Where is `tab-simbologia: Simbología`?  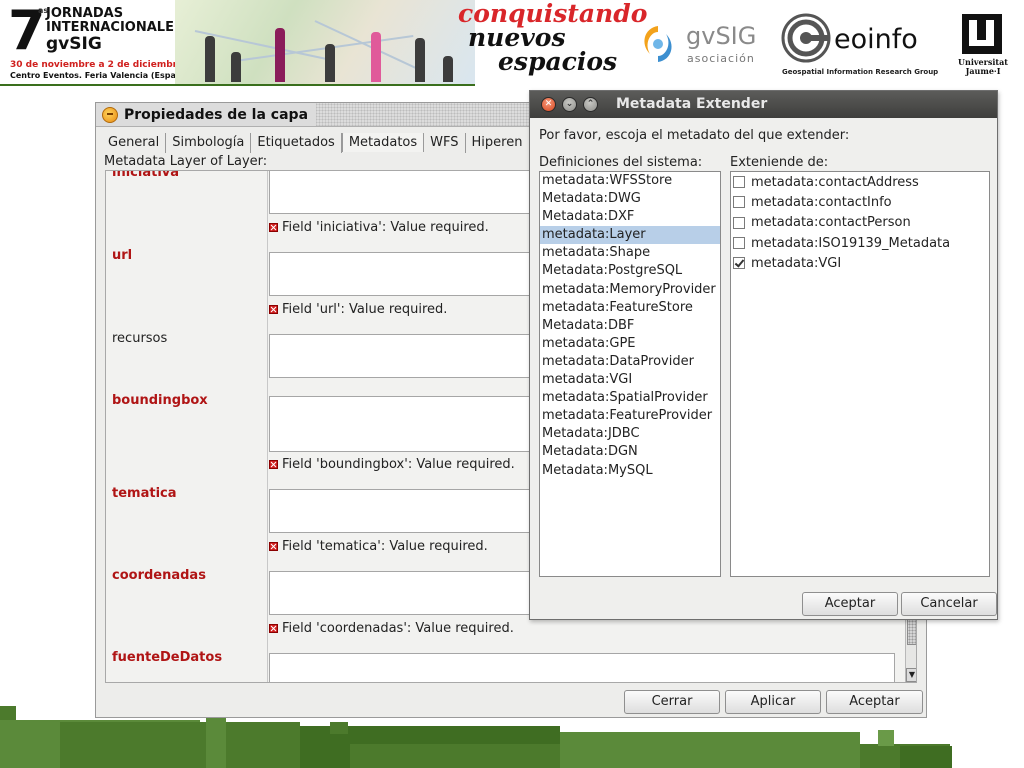 tab-simbologia: Simbología is located at coordinates (209, 143).